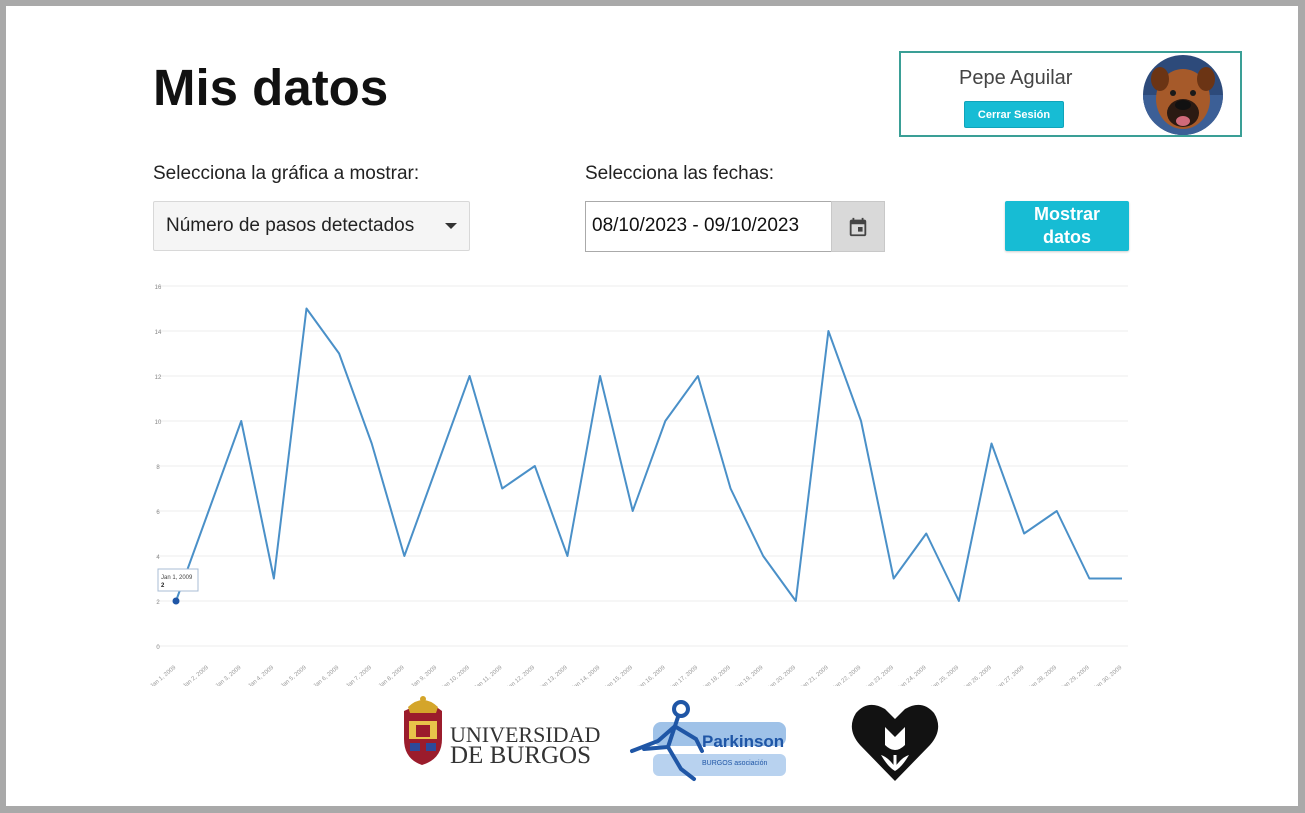 Image resolution: width=1305 pixels, height=813 pixels. What do you see at coordinates (261, 675) in the screenshot?
I see `x-tick-label: Jan 4, 2009` at bounding box center [261, 675].